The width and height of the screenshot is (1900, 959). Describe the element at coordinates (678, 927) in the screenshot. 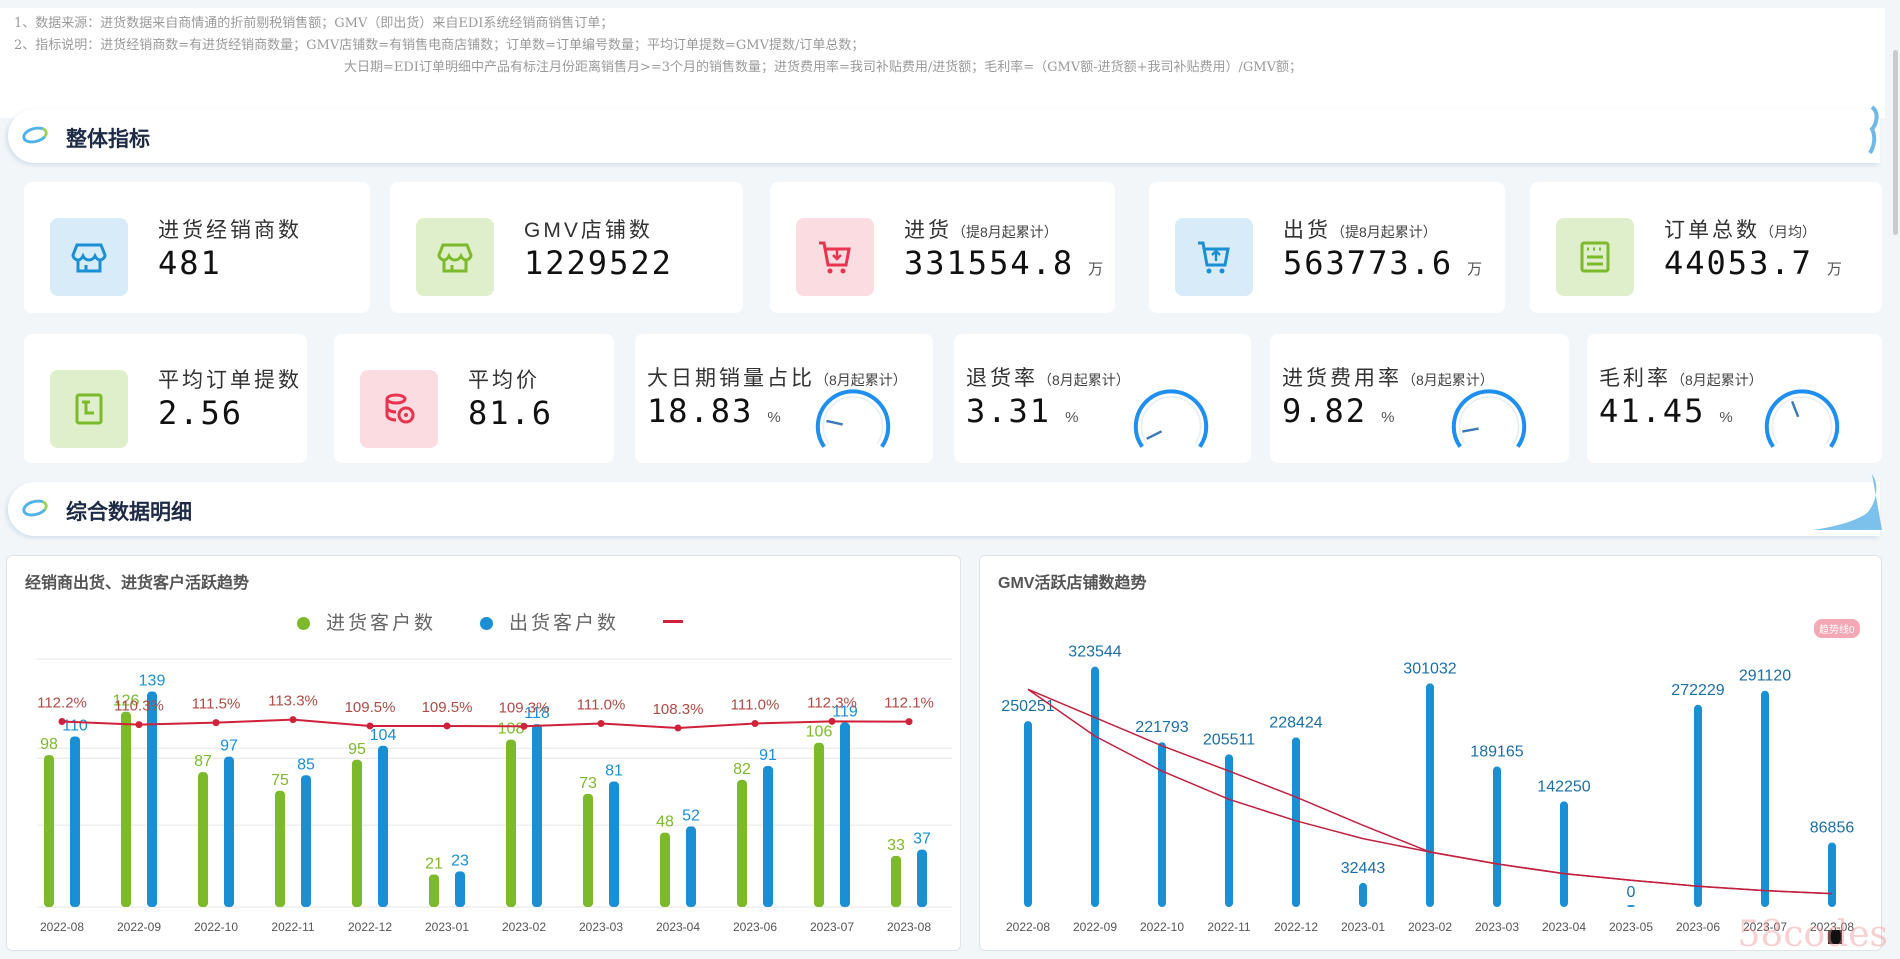

I see `x-tick-label: 2023-04` at that location.